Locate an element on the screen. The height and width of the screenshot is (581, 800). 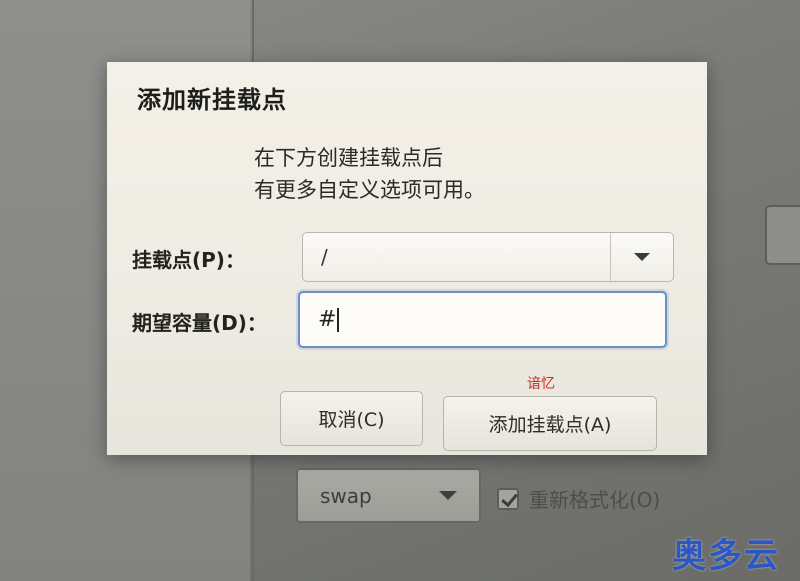
mount-point-combo: / is located at coordinates (488, 257).